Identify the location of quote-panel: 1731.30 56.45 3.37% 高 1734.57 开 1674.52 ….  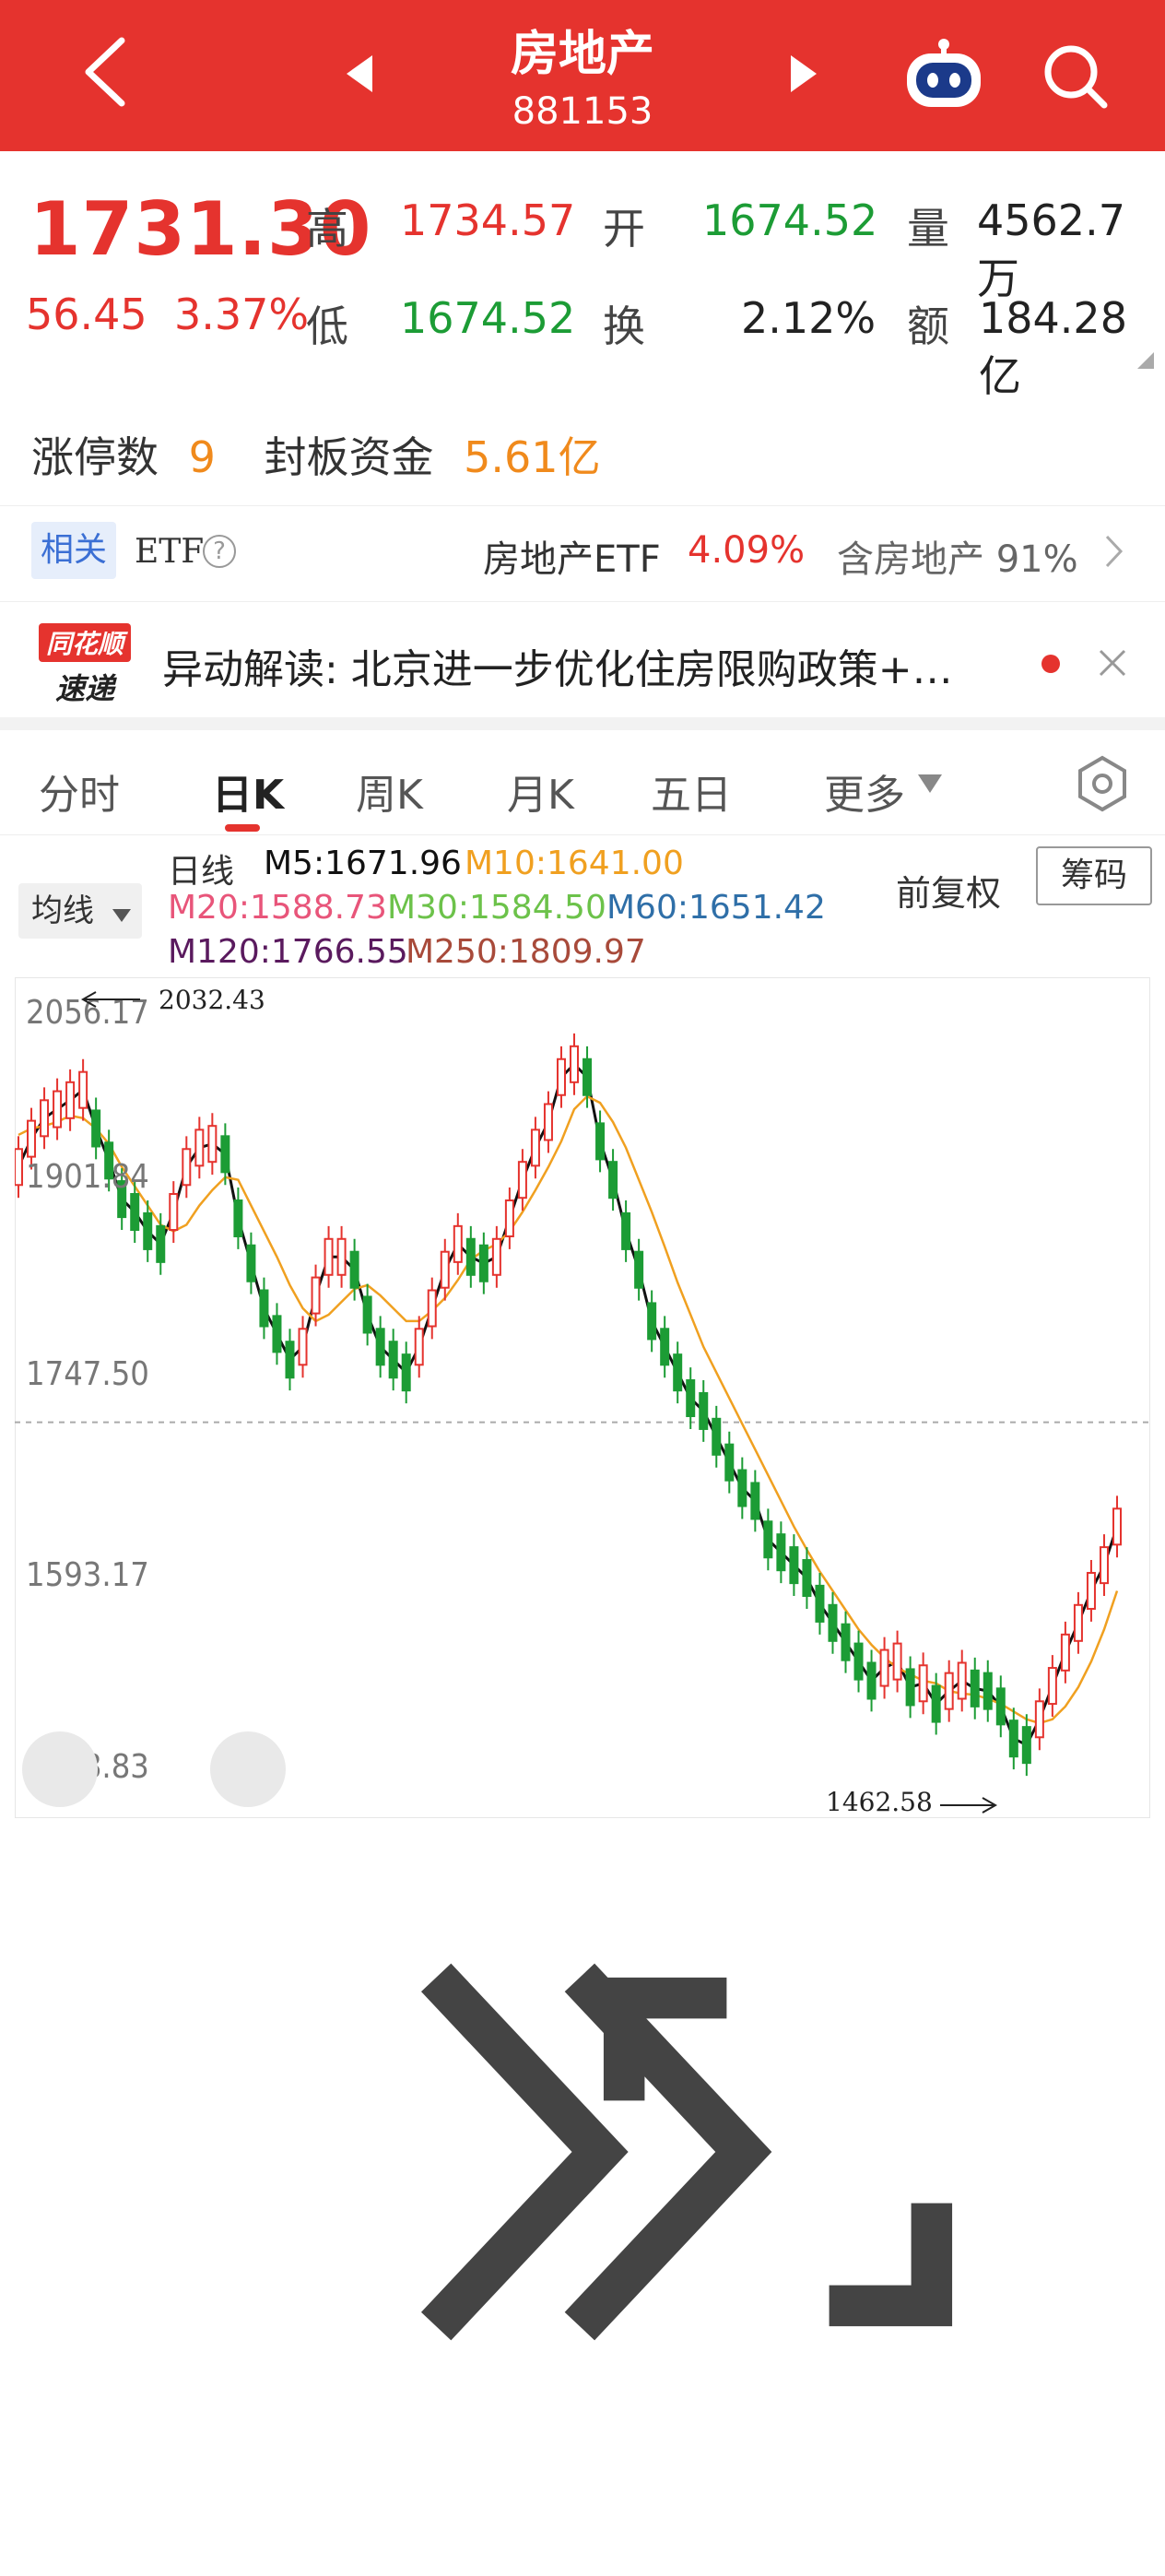
(582, 276).